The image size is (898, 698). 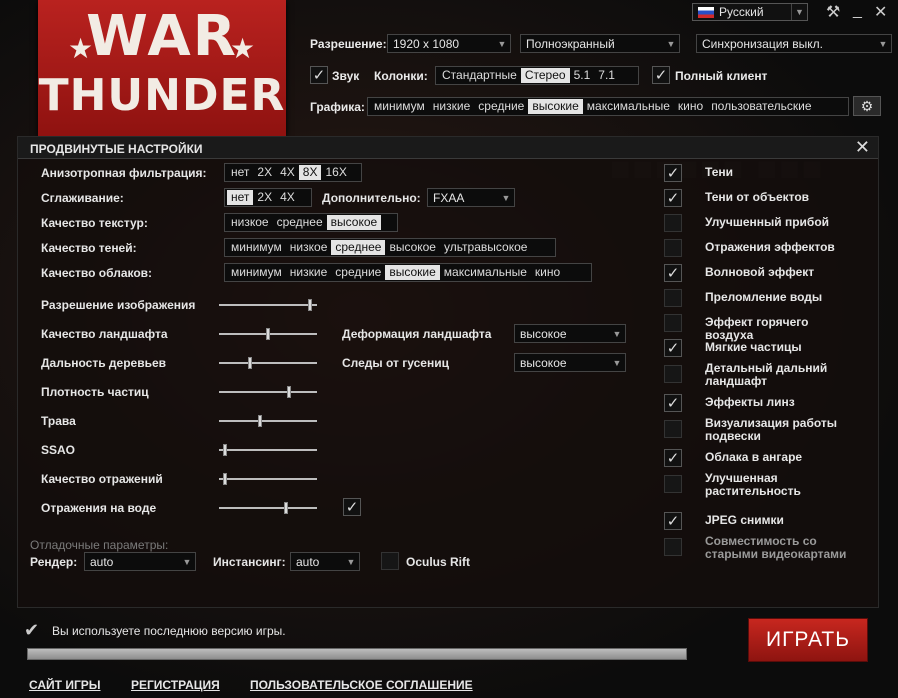 I want to click on shadow-quality-selector: минимум низкое среднее высокое ультравысокое, so click(x=390, y=247).